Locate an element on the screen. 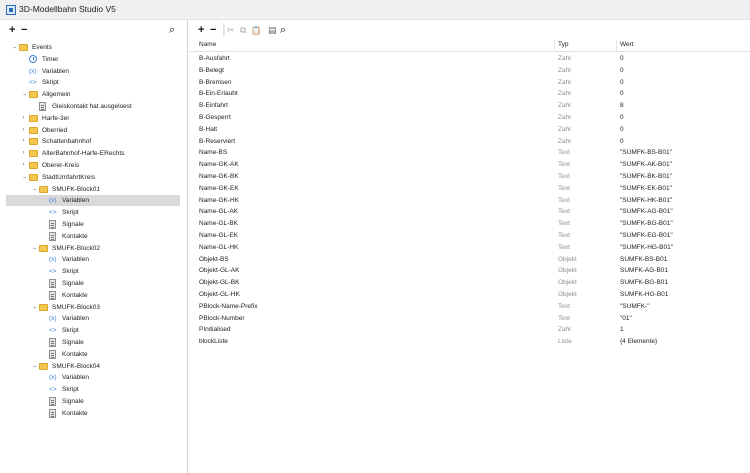 This screenshot has height=473, width=750. table-row: B-Ausfahrt Zahl 0 is located at coordinates (469, 58).